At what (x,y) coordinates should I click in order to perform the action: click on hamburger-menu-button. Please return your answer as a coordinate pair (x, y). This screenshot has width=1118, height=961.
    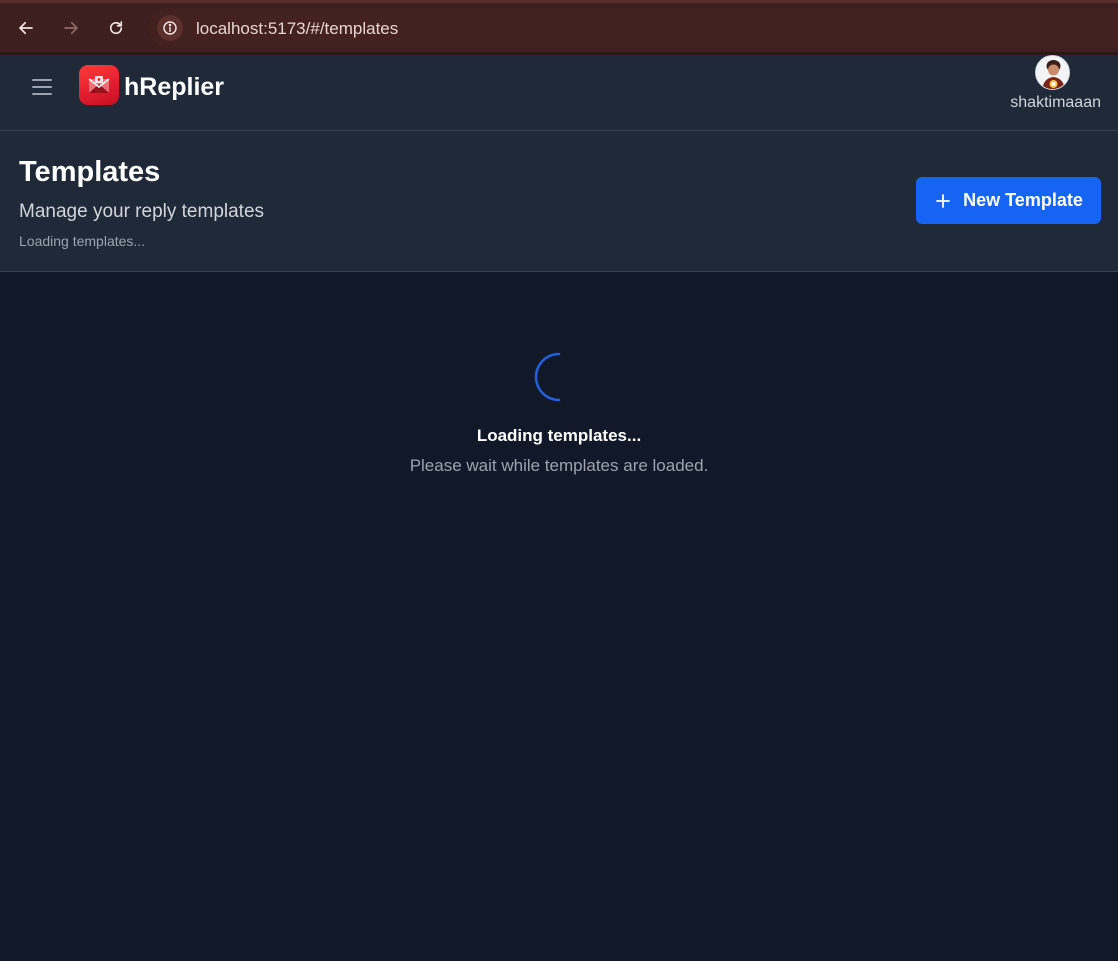
    Looking at the image, I should click on (42, 87).